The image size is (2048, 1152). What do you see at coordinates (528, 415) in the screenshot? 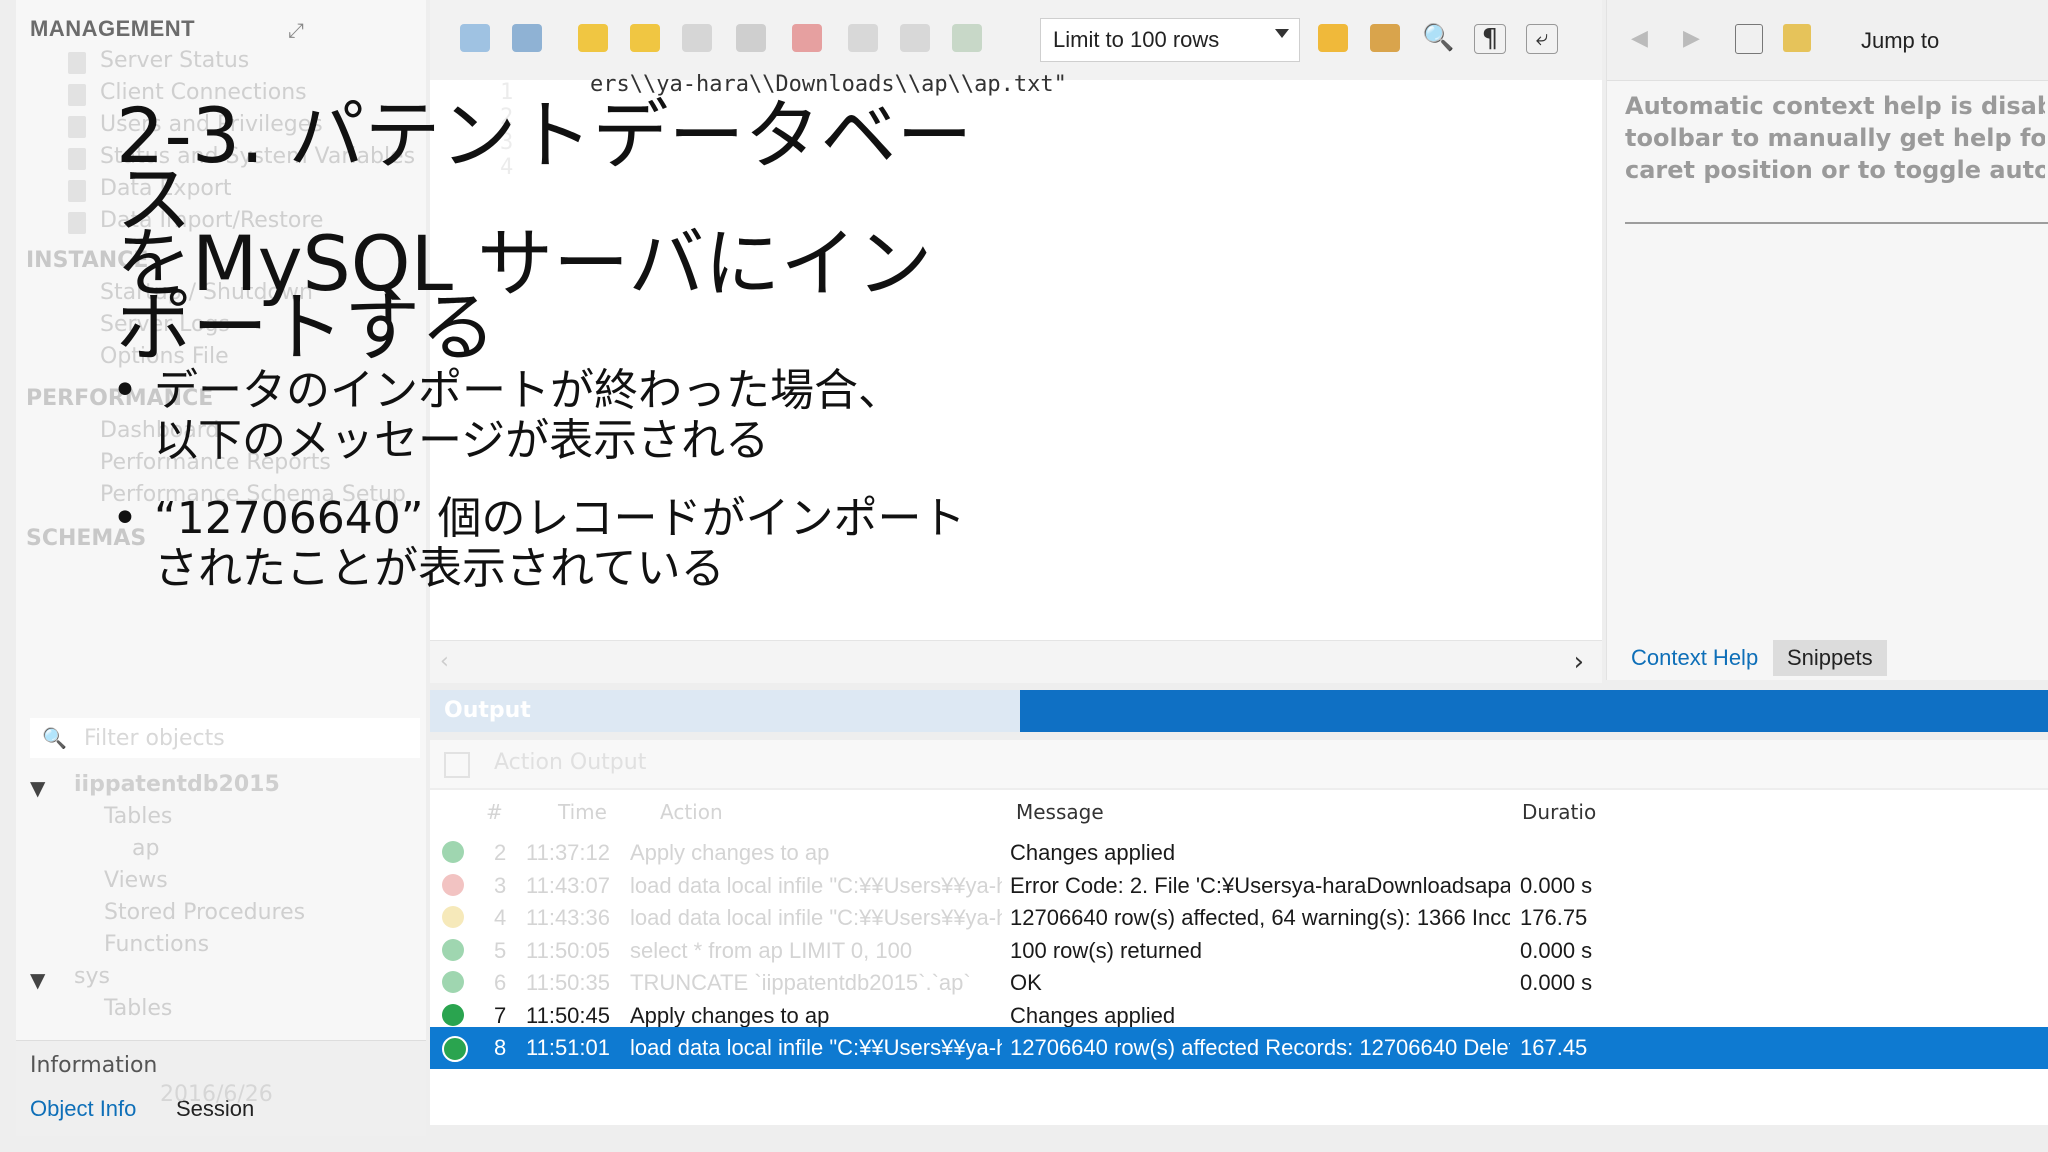
I see `bullet-text: データのインポートが終わった場合、 以下のメッセージが表示される` at bounding box center [528, 415].